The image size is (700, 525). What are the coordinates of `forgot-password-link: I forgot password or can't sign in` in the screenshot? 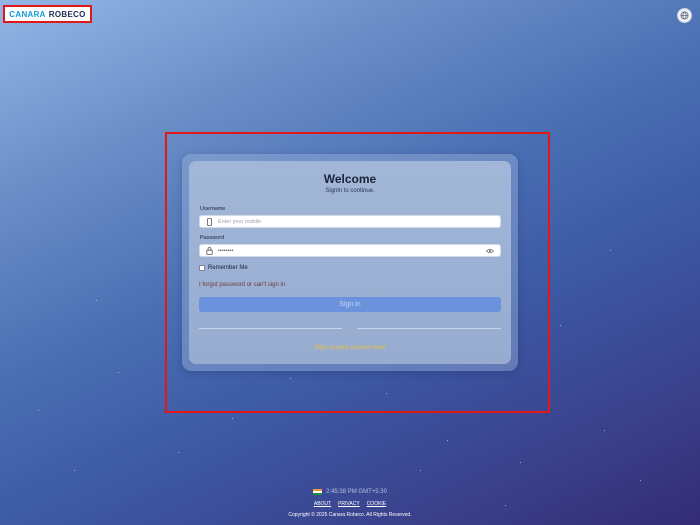 It's located at (242, 285).